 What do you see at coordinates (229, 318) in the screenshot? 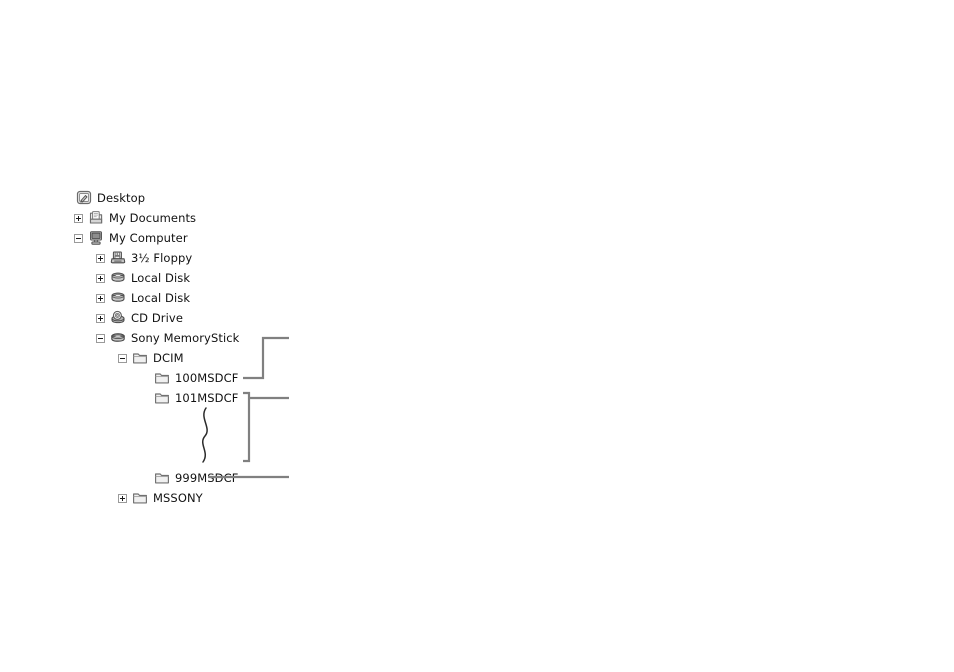
I see `tree-row-cd-drive: CD Drive` at bounding box center [229, 318].